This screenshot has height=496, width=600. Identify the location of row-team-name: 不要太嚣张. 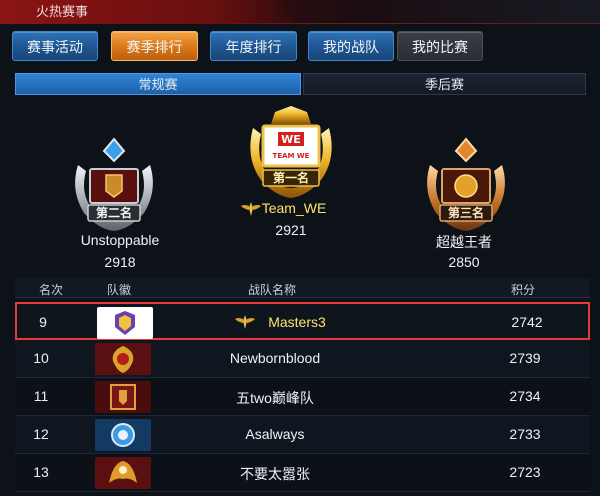
(275, 474).